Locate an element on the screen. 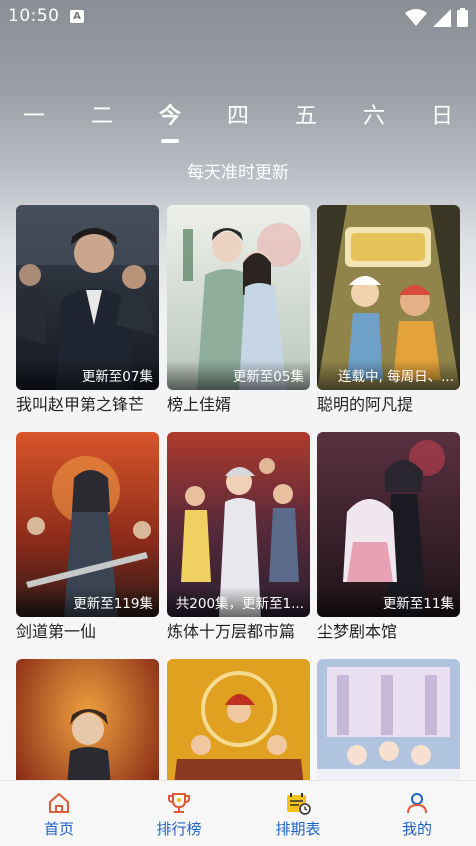 The height and width of the screenshot is (846, 476). show-card: 连载中, 每周日、... 聪明的阿凡提 is located at coordinates (388, 310).